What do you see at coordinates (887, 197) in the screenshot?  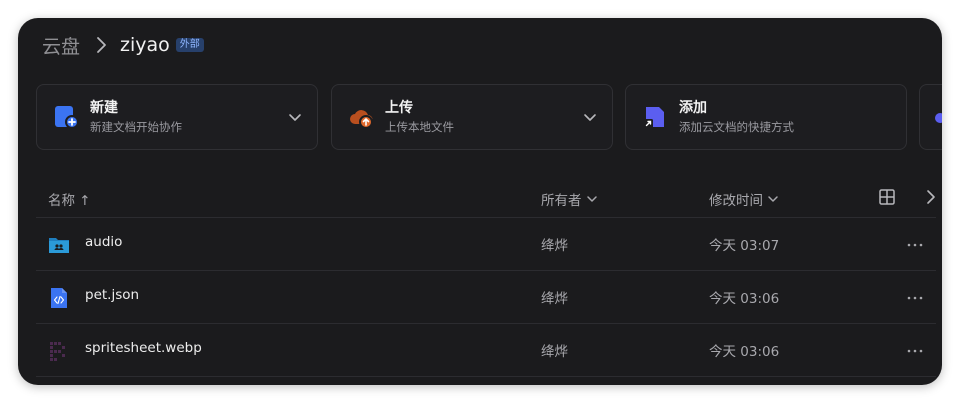 I see `grid-view-icon` at bounding box center [887, 197].